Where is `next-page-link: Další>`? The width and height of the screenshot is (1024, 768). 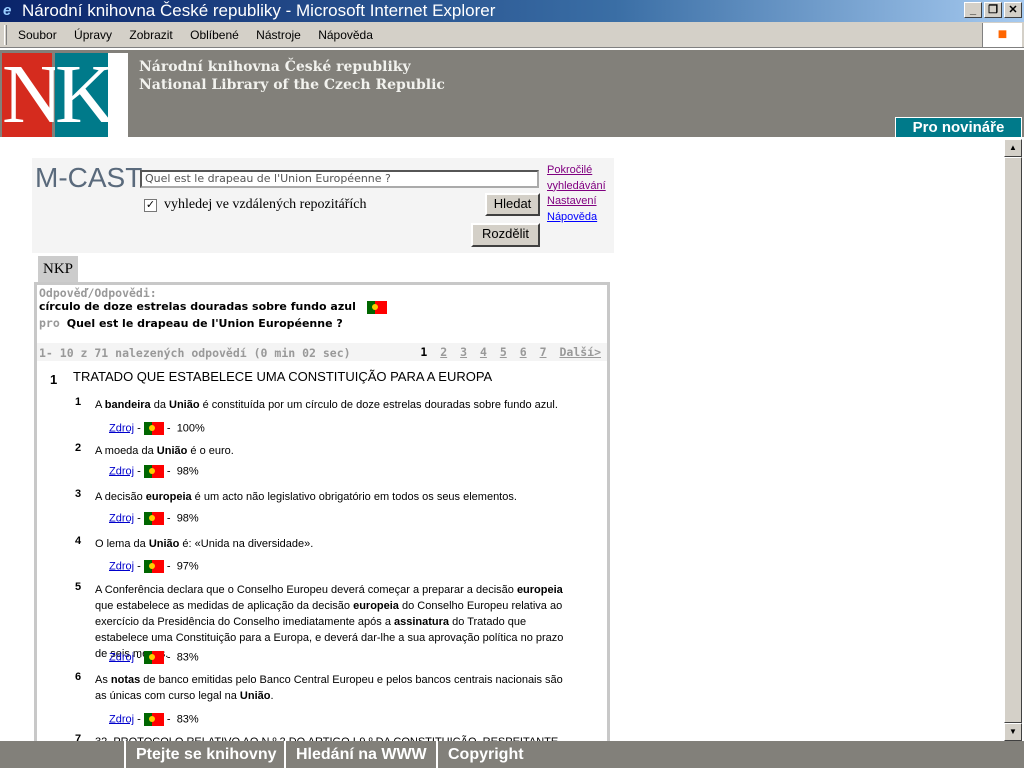 next-page-link: Další> is located at coordinates (580, 352).